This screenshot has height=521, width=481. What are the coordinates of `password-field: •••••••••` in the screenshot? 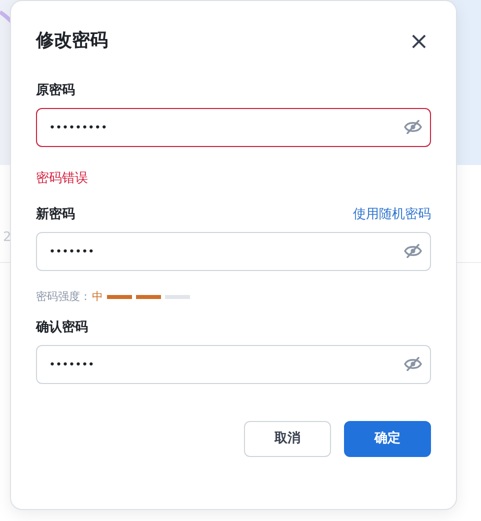 It's located at (233, 127).